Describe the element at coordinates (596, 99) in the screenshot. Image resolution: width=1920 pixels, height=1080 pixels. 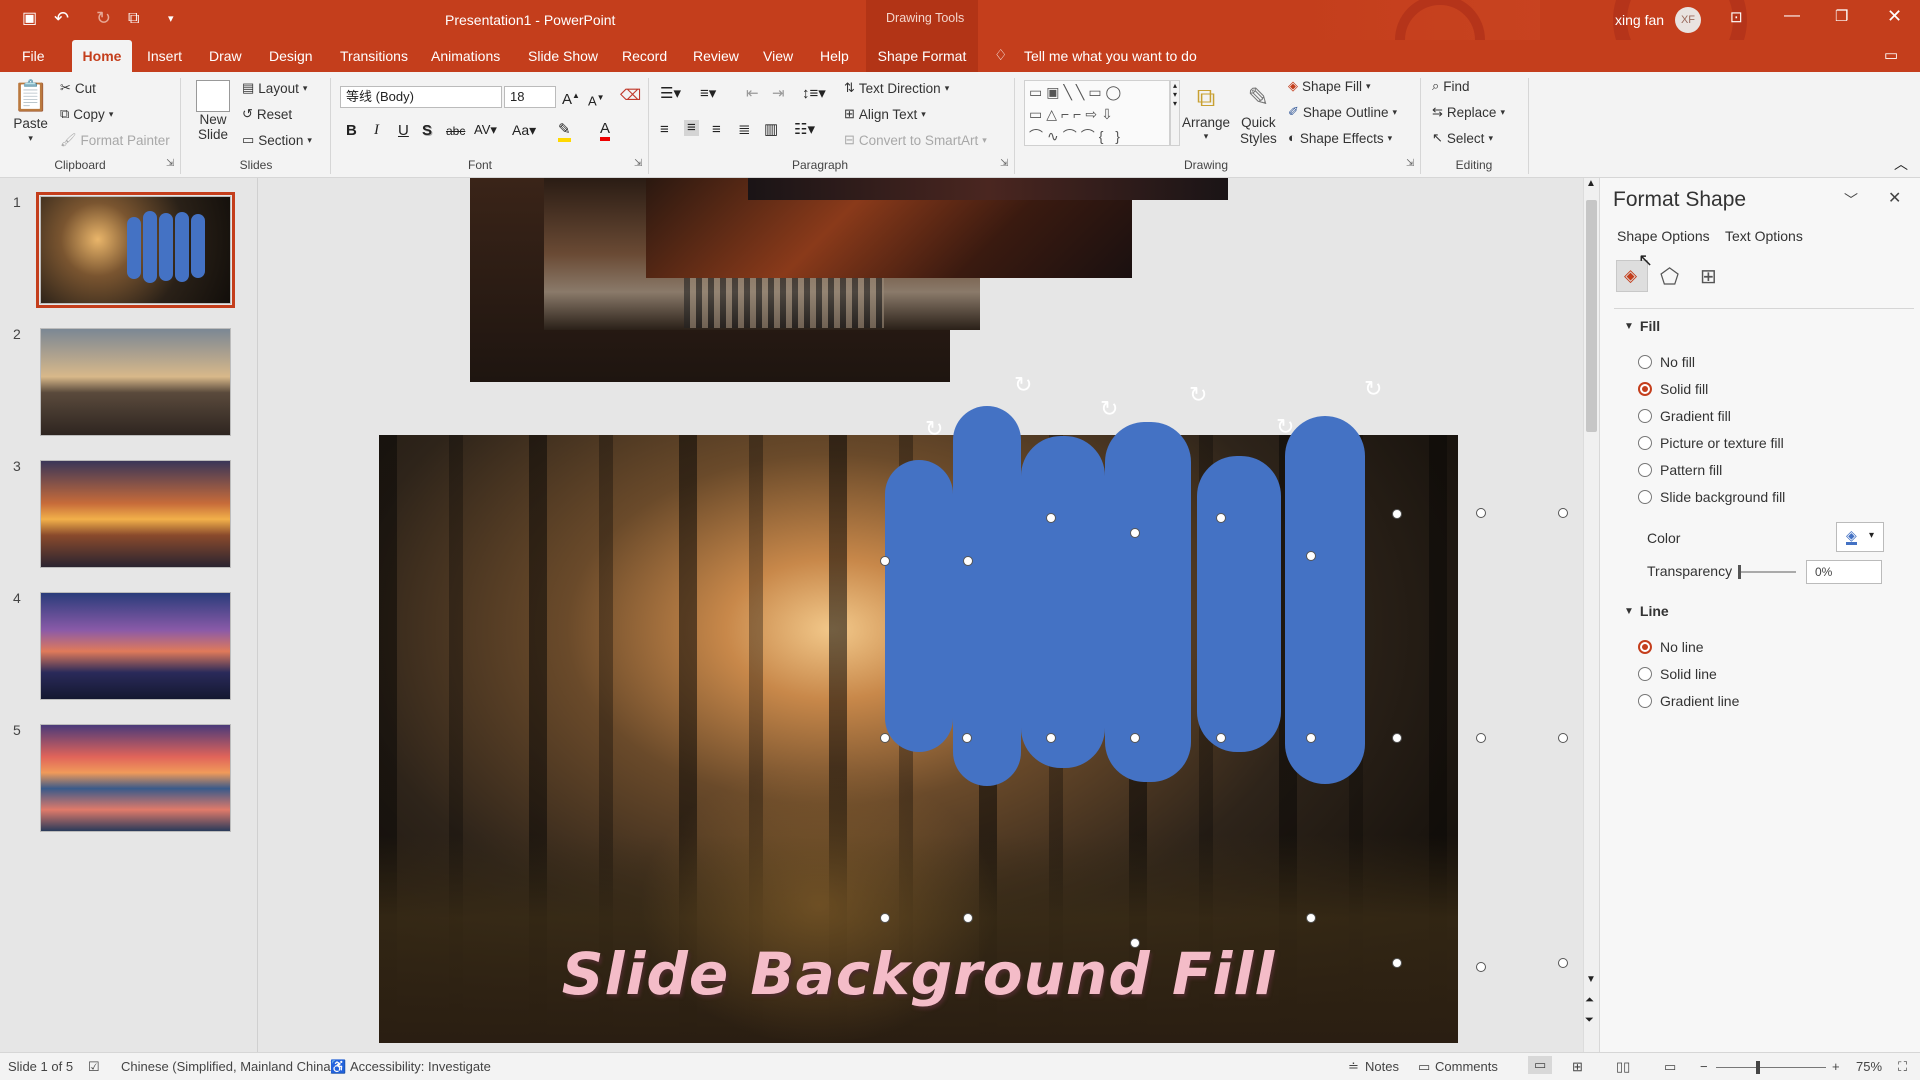
I see `decrease-font-icon: A▼` at that location.